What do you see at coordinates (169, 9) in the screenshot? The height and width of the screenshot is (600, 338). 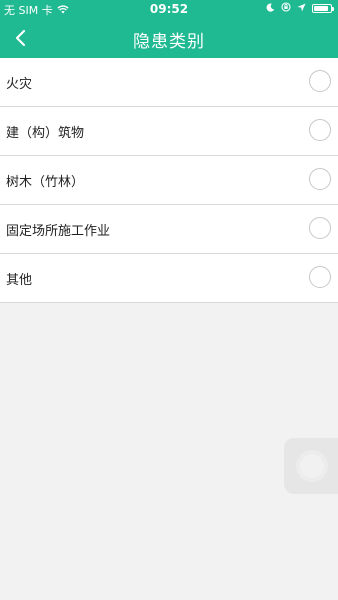 I see `status-bar: 无 SIM 卡 09:52` at bounding box center [169, 9].